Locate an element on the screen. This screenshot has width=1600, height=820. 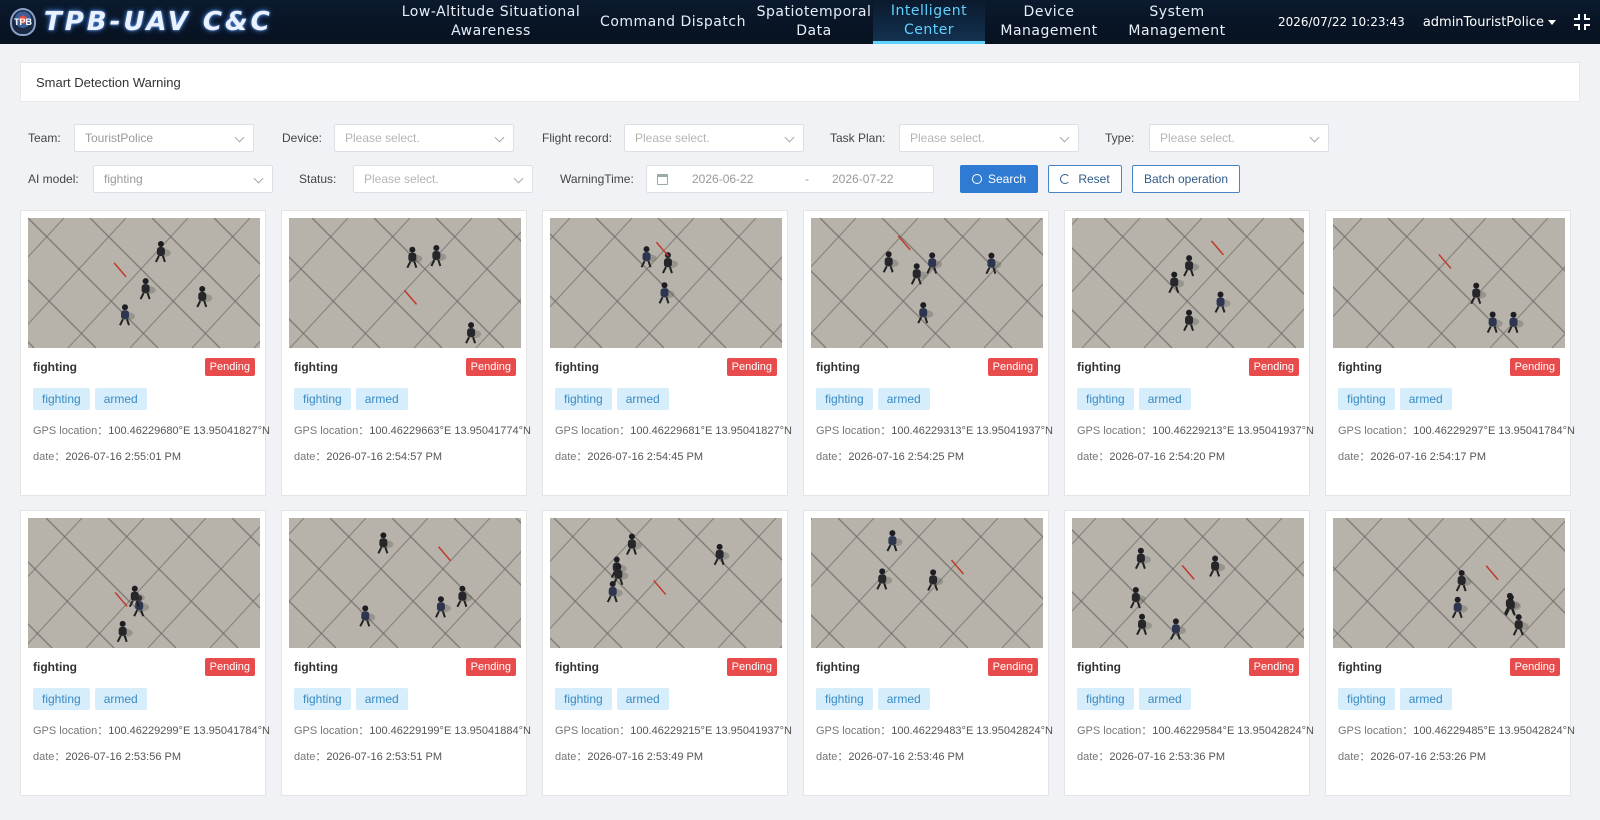
date-value: 2026-07-16 2:54:57 PM is located at coordinates (384, 457).